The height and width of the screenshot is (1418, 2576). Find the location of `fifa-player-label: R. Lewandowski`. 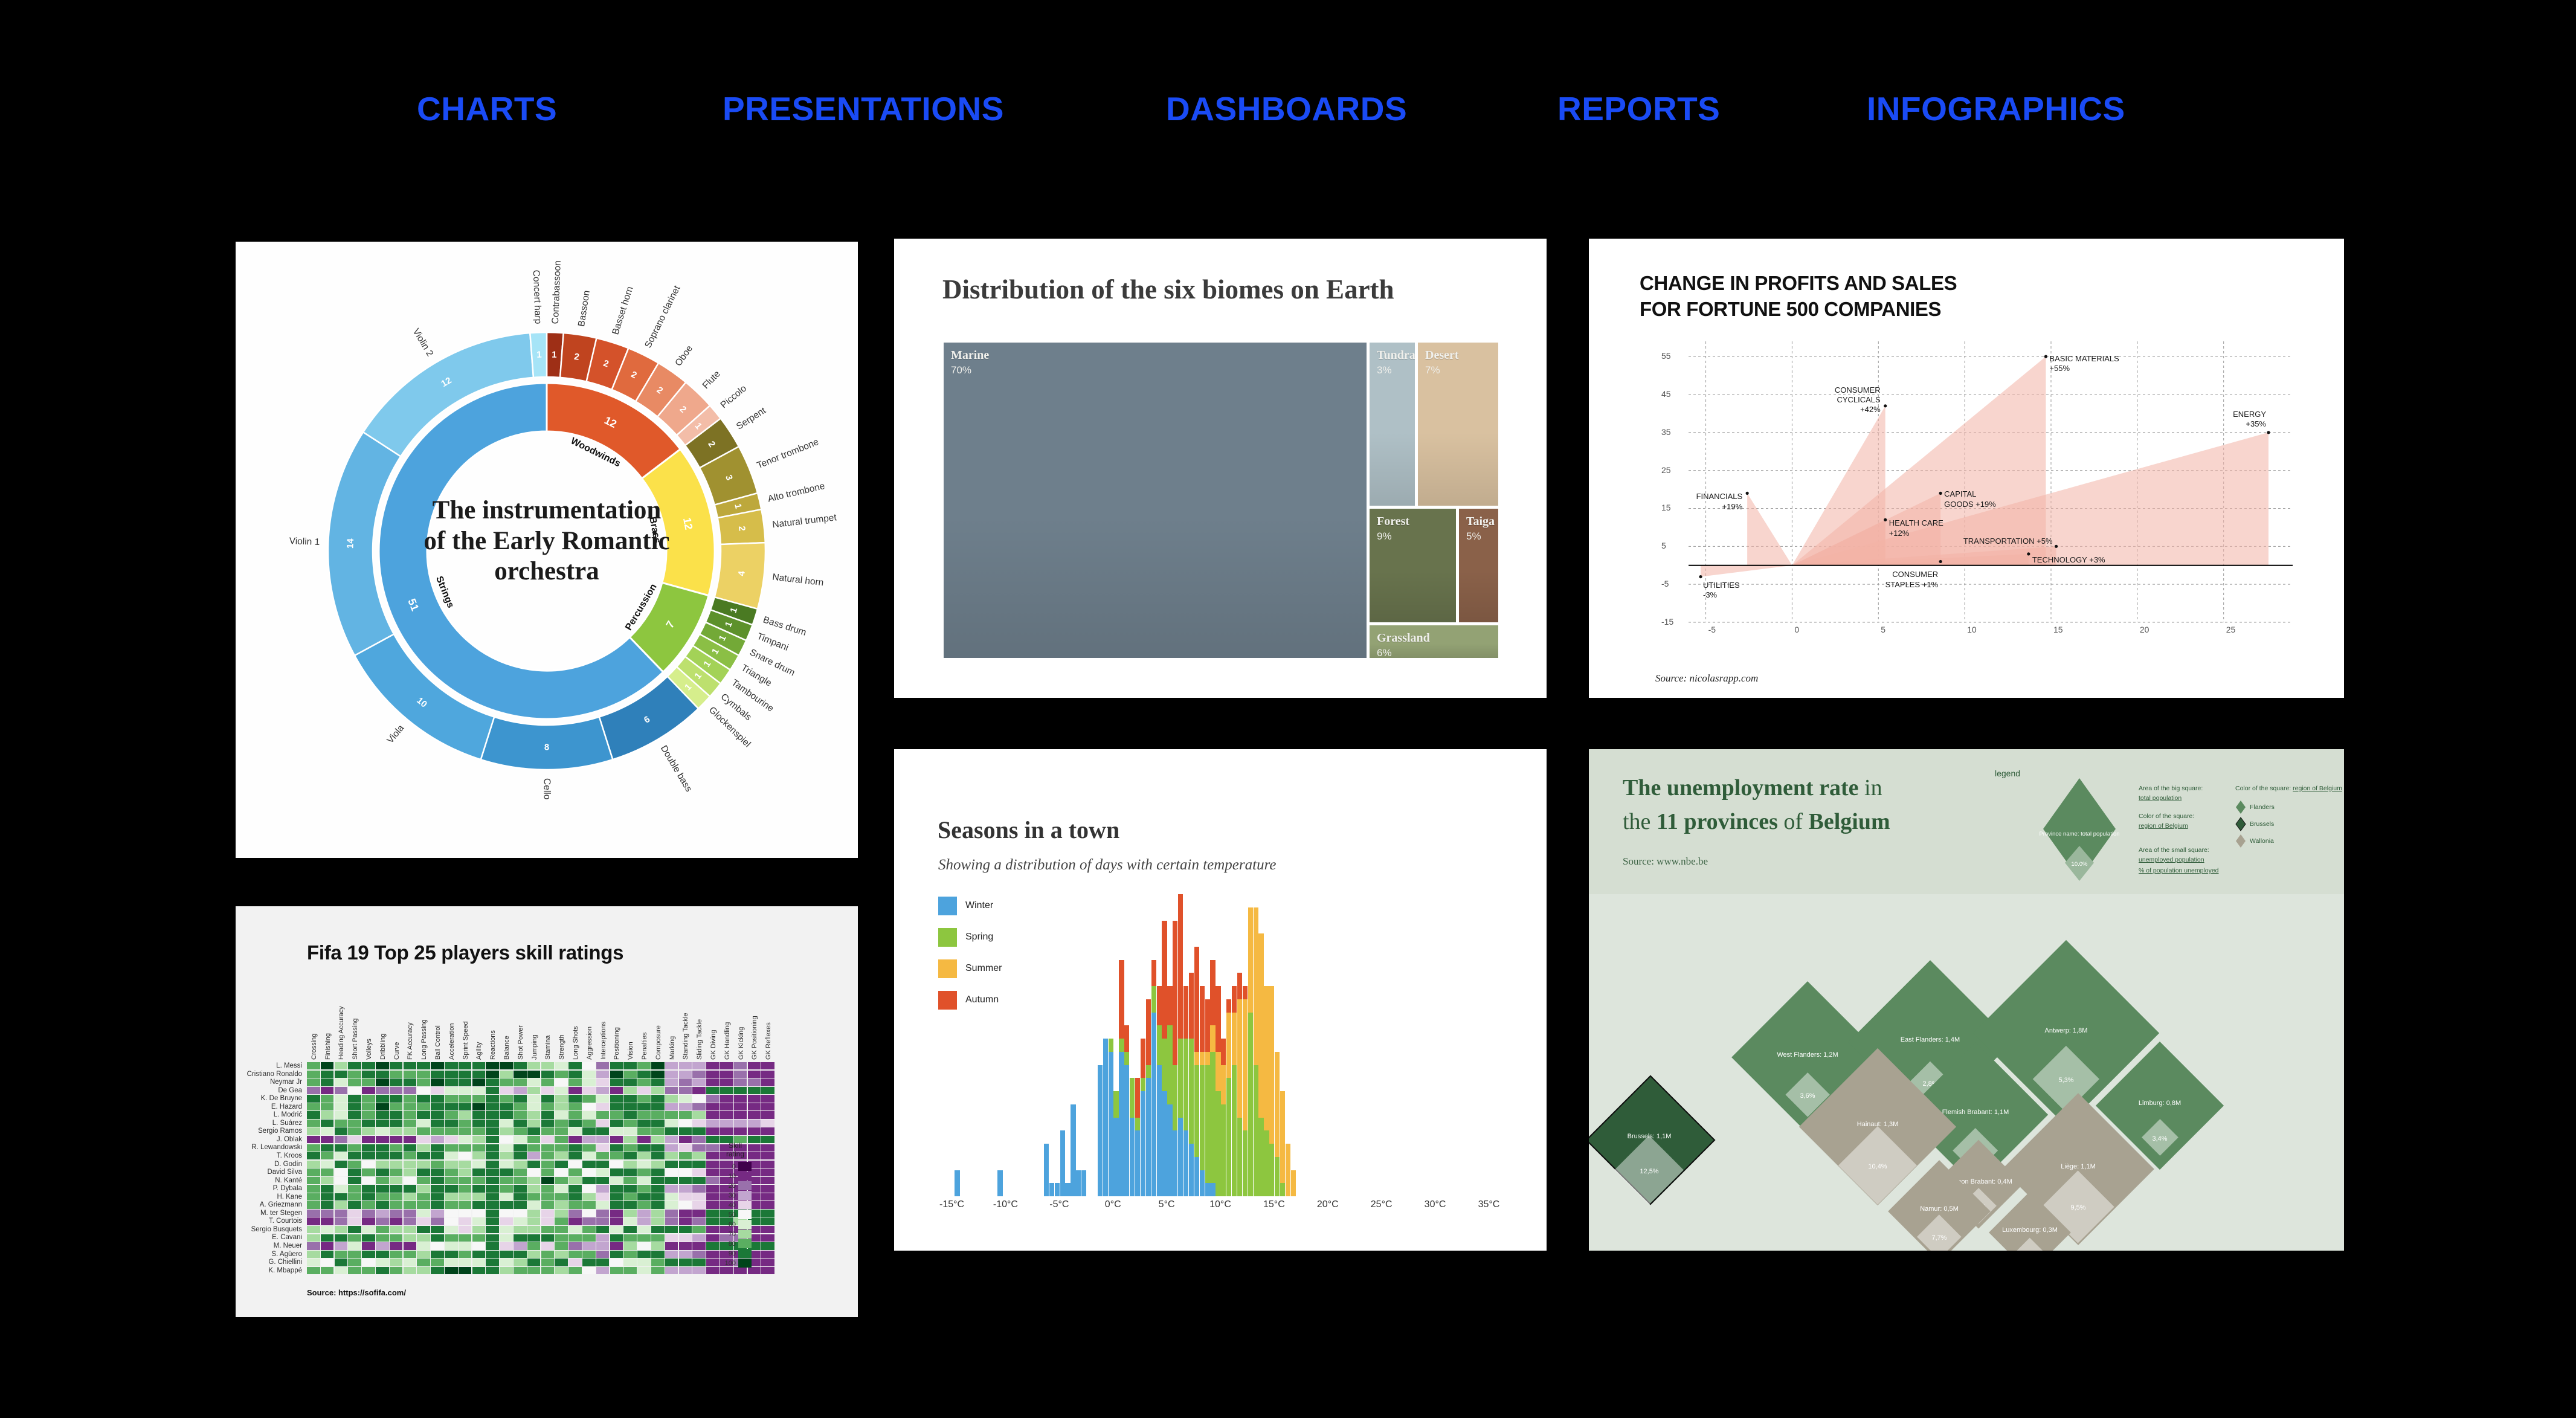

fifa-player-label: R. Lewandowski is located at coordinates (276, 1148).